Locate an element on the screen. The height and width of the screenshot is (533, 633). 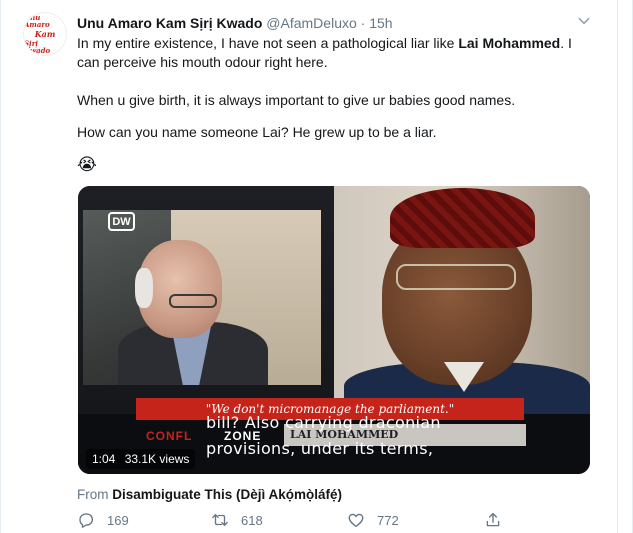
avatar-text-line2: Kam is located at coordinates (45, 34).